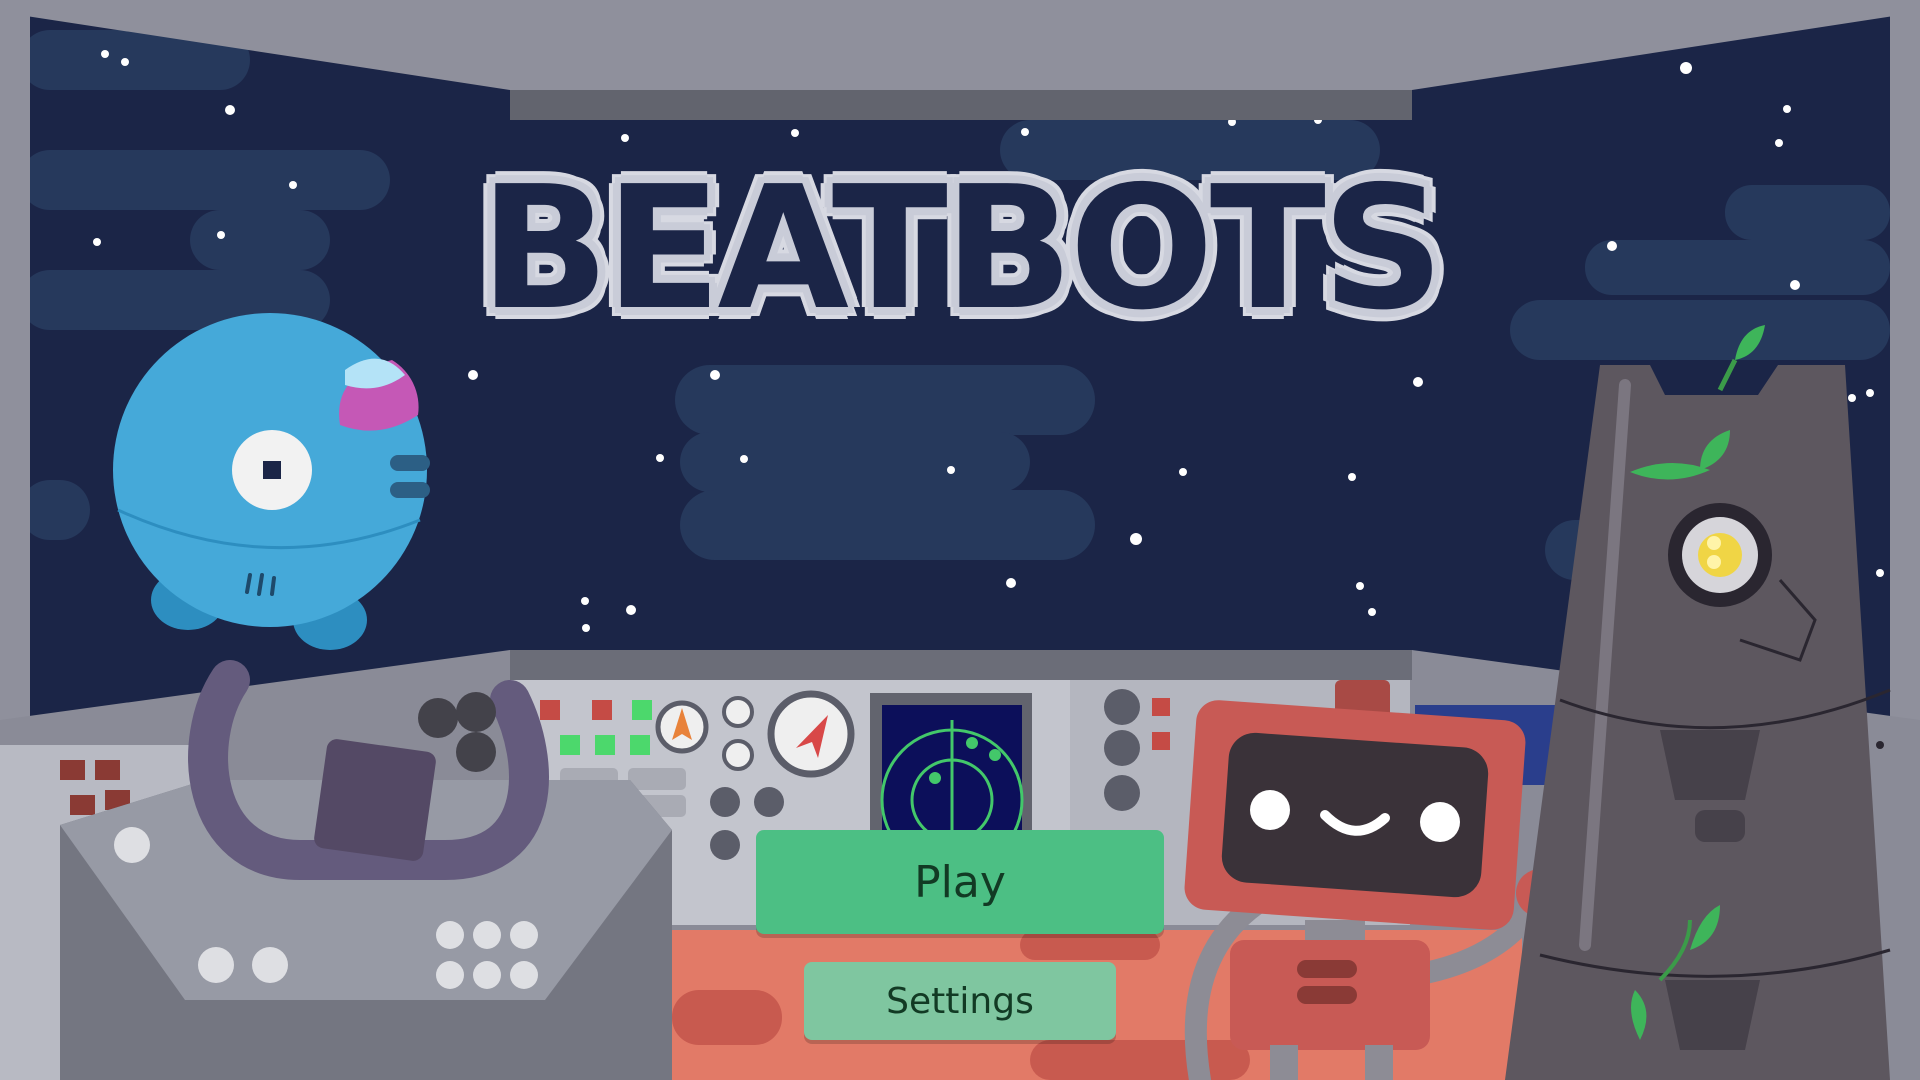 The height and width of the screenshot is (1080, 1920). Describe the element at coordinates (960, 882) in the screenshot. I see `play-button: Play` at that location.